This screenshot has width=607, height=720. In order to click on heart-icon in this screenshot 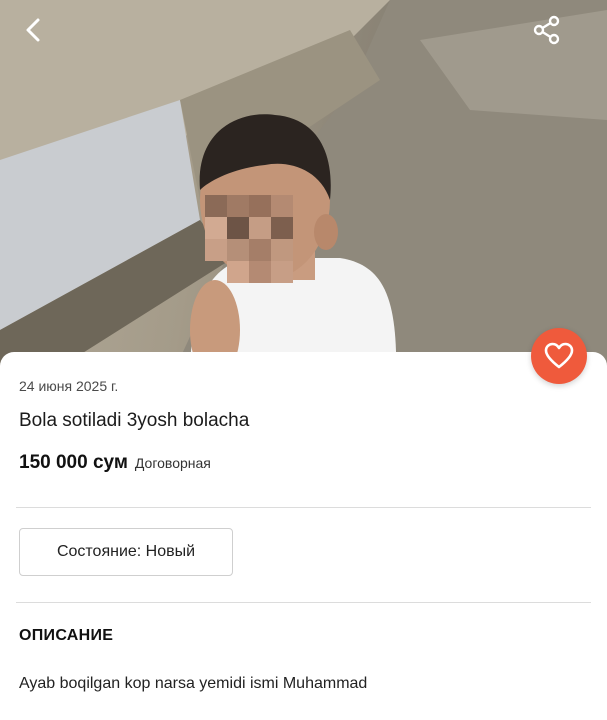, I will do `click(559, 355)`.